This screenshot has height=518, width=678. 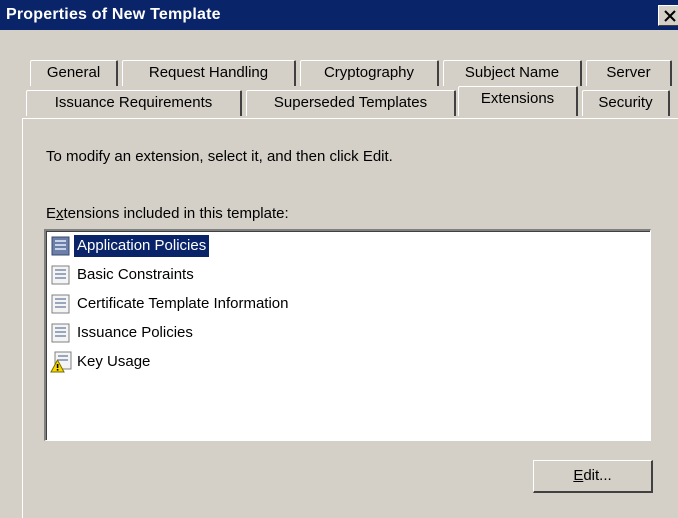 What do you see at coordinates (113, 14) in the screenshot?
I see `window-title: Properties of New Template` at bounding box center [113, 14].